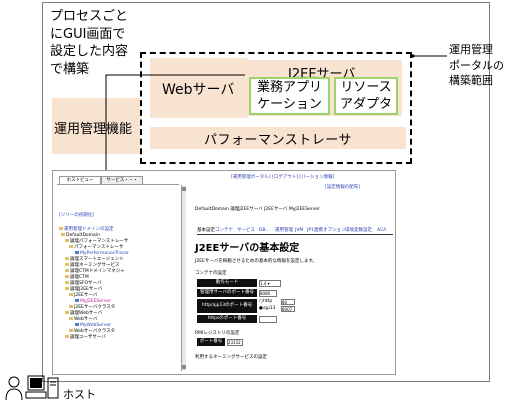  I want to click on mode-label: 動作モード, so click(227, 283).